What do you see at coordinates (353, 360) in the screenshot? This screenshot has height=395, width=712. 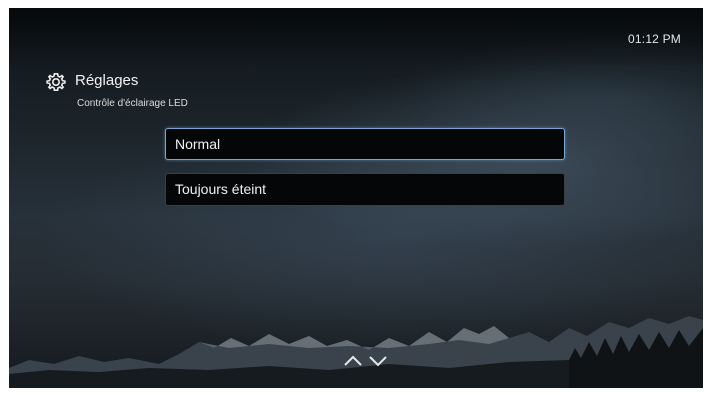 I see `chevron-up-icon` at bounding box center [353, 360].